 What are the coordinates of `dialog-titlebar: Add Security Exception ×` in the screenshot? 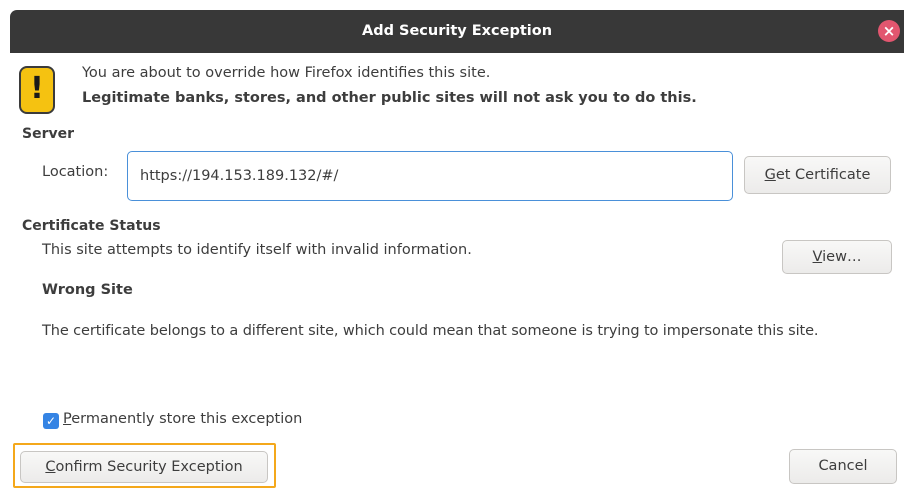 It's located at (457, 31).